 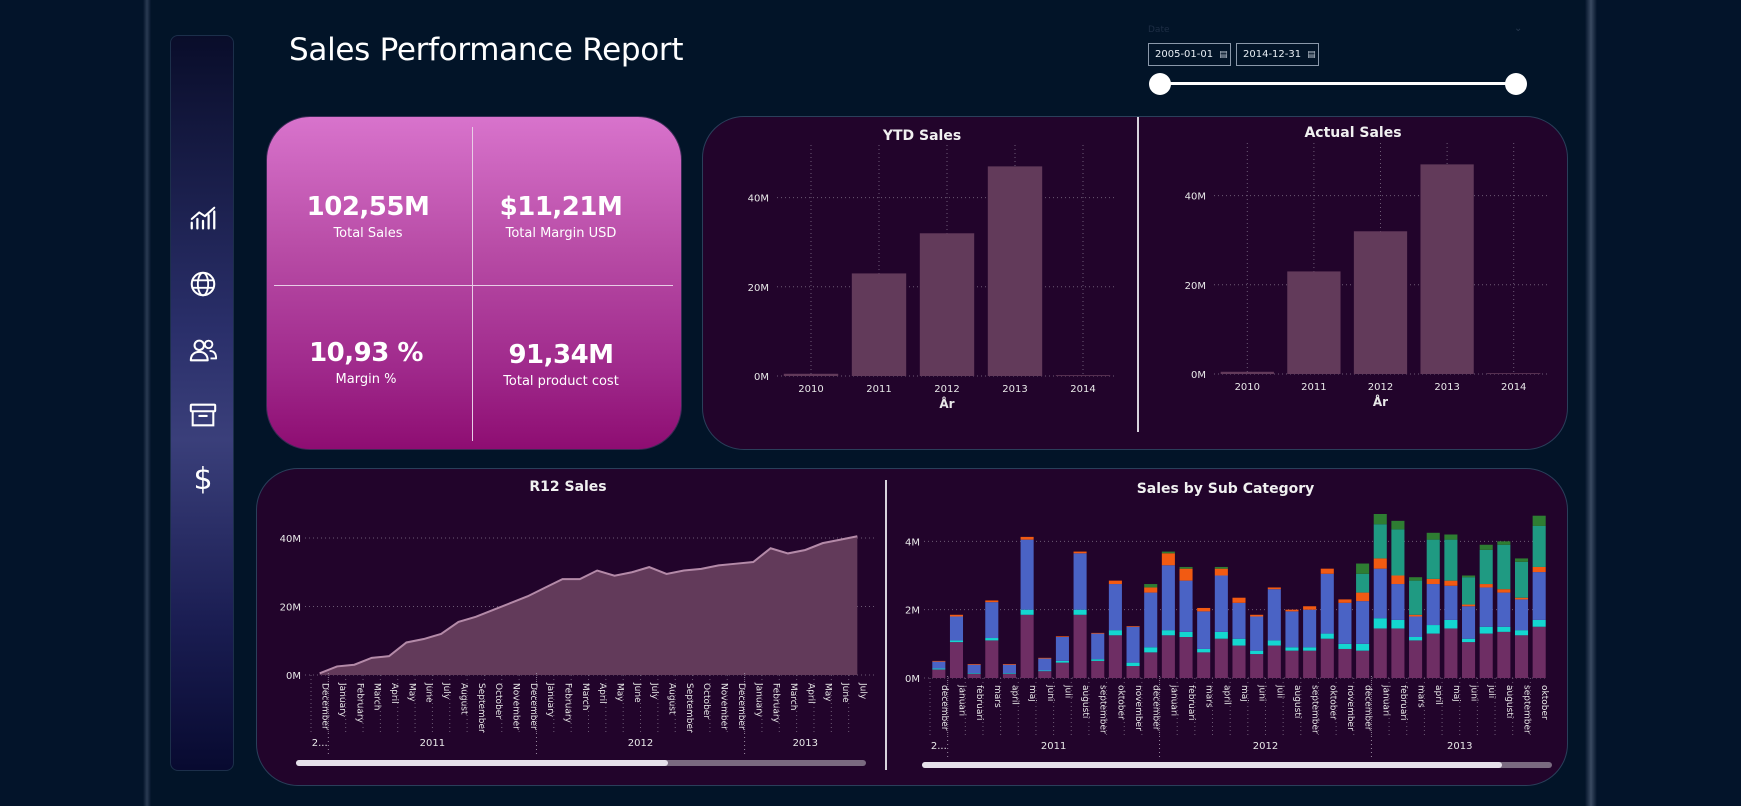 What do you see at coordinates (1350, 708) in the screenshot?
I see `x-tick-label: november` at bounding box center [1350, 708].